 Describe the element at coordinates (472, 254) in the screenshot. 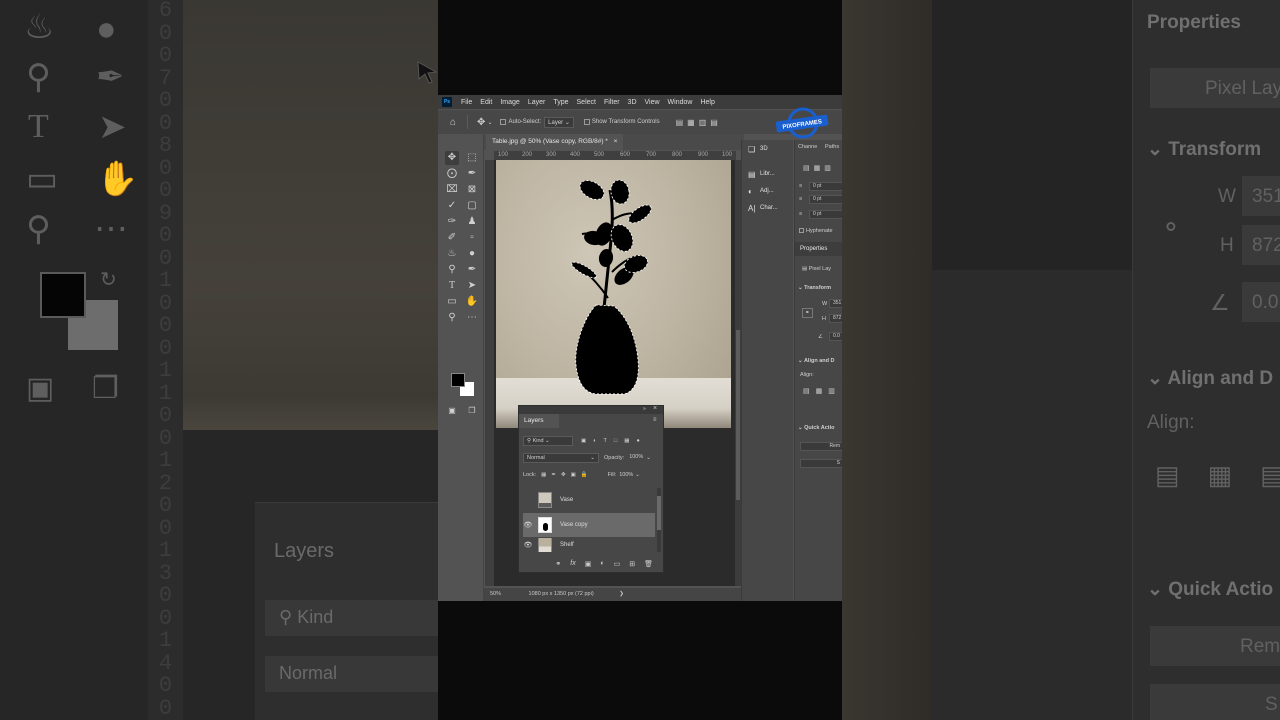

I see `blur-tool-icon: ●` at that location.